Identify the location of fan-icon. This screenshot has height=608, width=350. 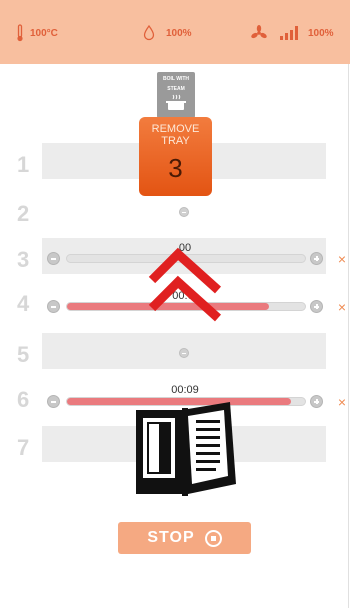
(259, 33).